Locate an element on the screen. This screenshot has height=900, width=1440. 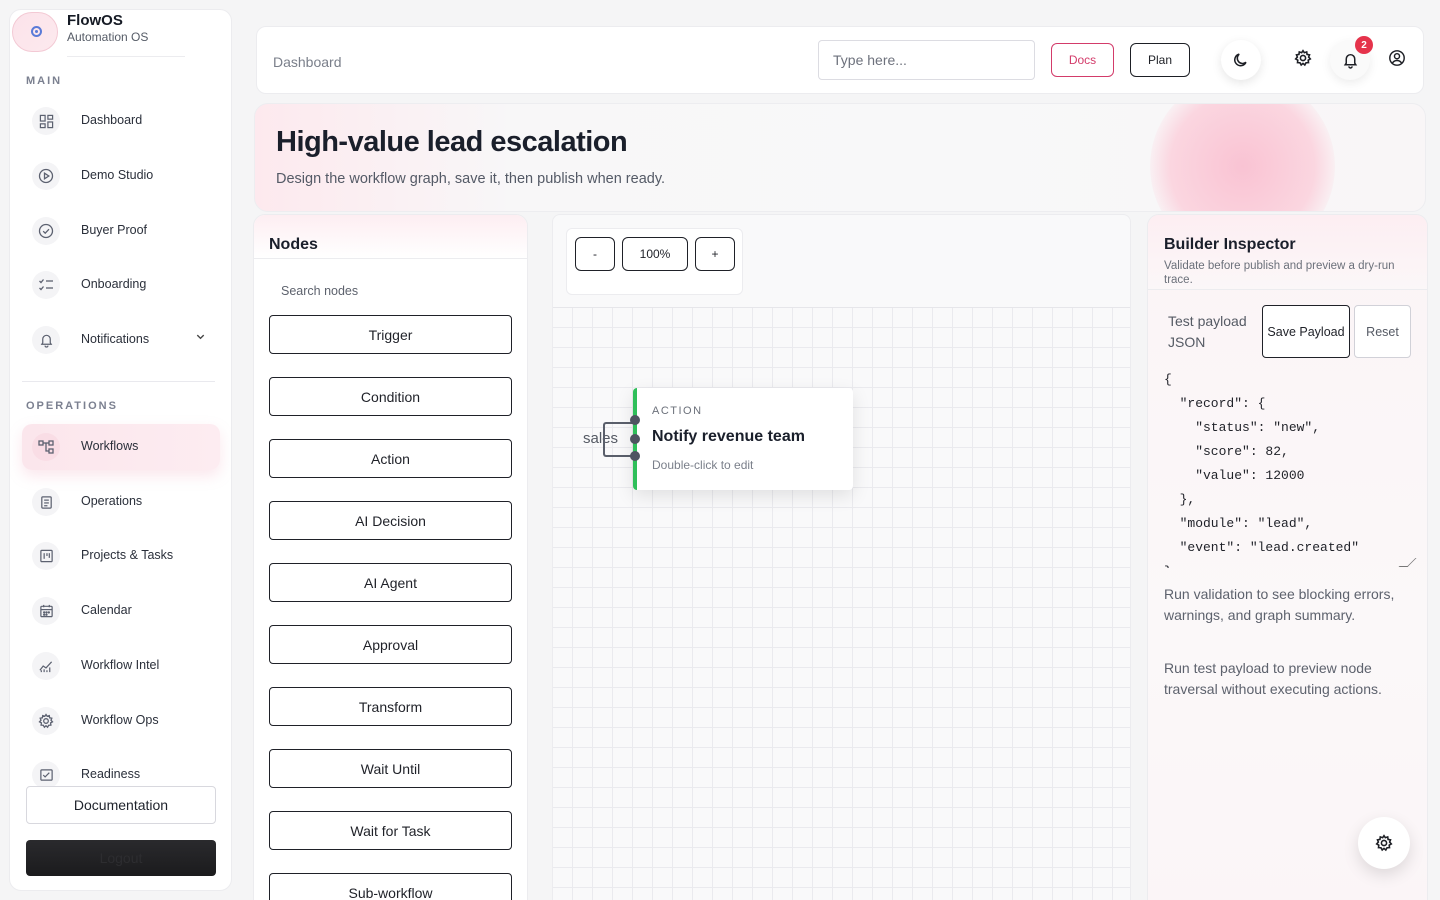
sidebar-item-label: Workflow Intel is located at coordinates (120, 665).